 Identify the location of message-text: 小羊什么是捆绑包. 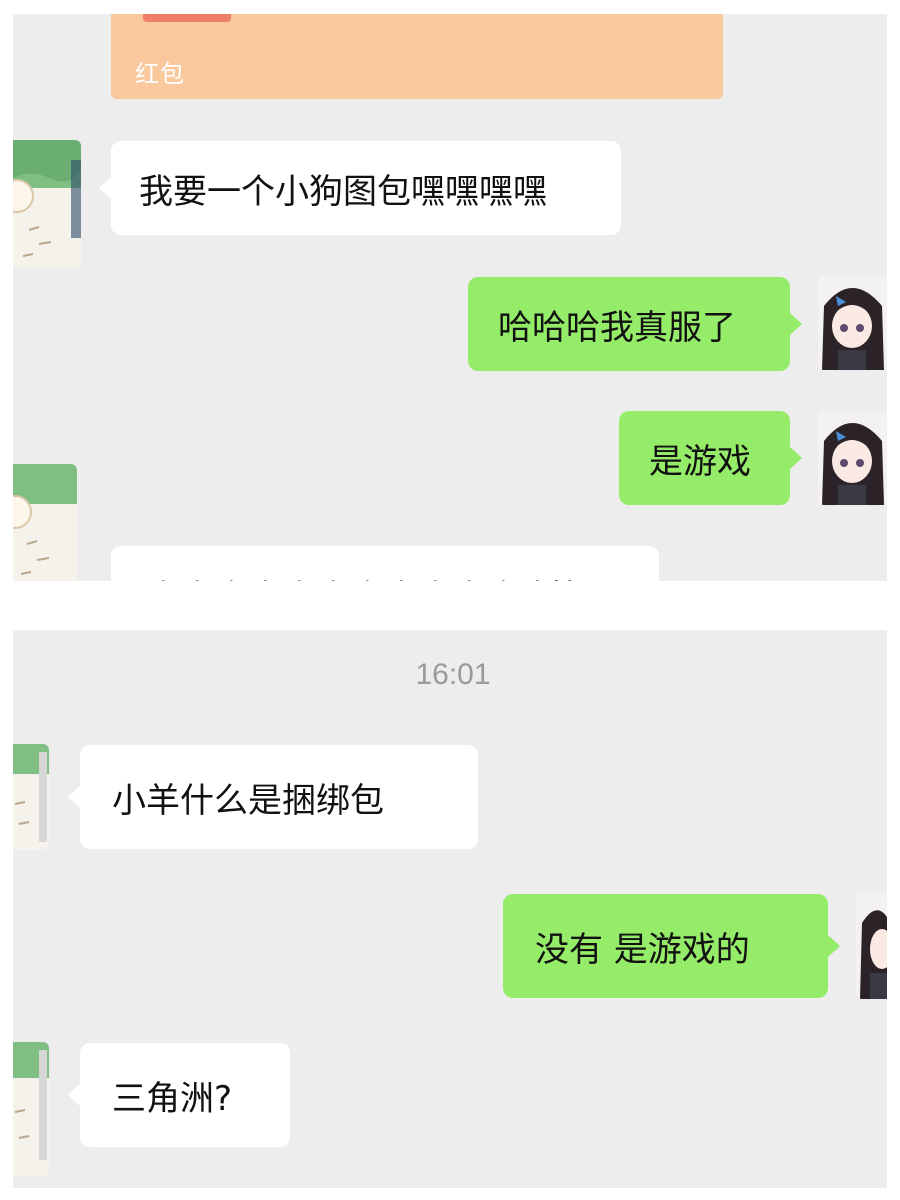
(248, 800).